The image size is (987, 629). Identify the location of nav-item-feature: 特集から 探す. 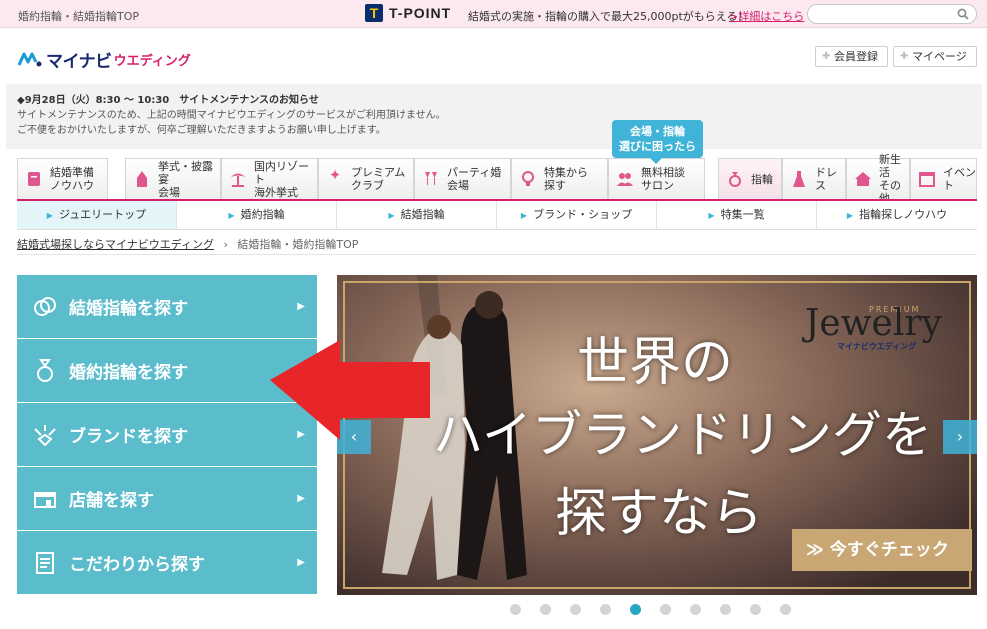
(559, 178).